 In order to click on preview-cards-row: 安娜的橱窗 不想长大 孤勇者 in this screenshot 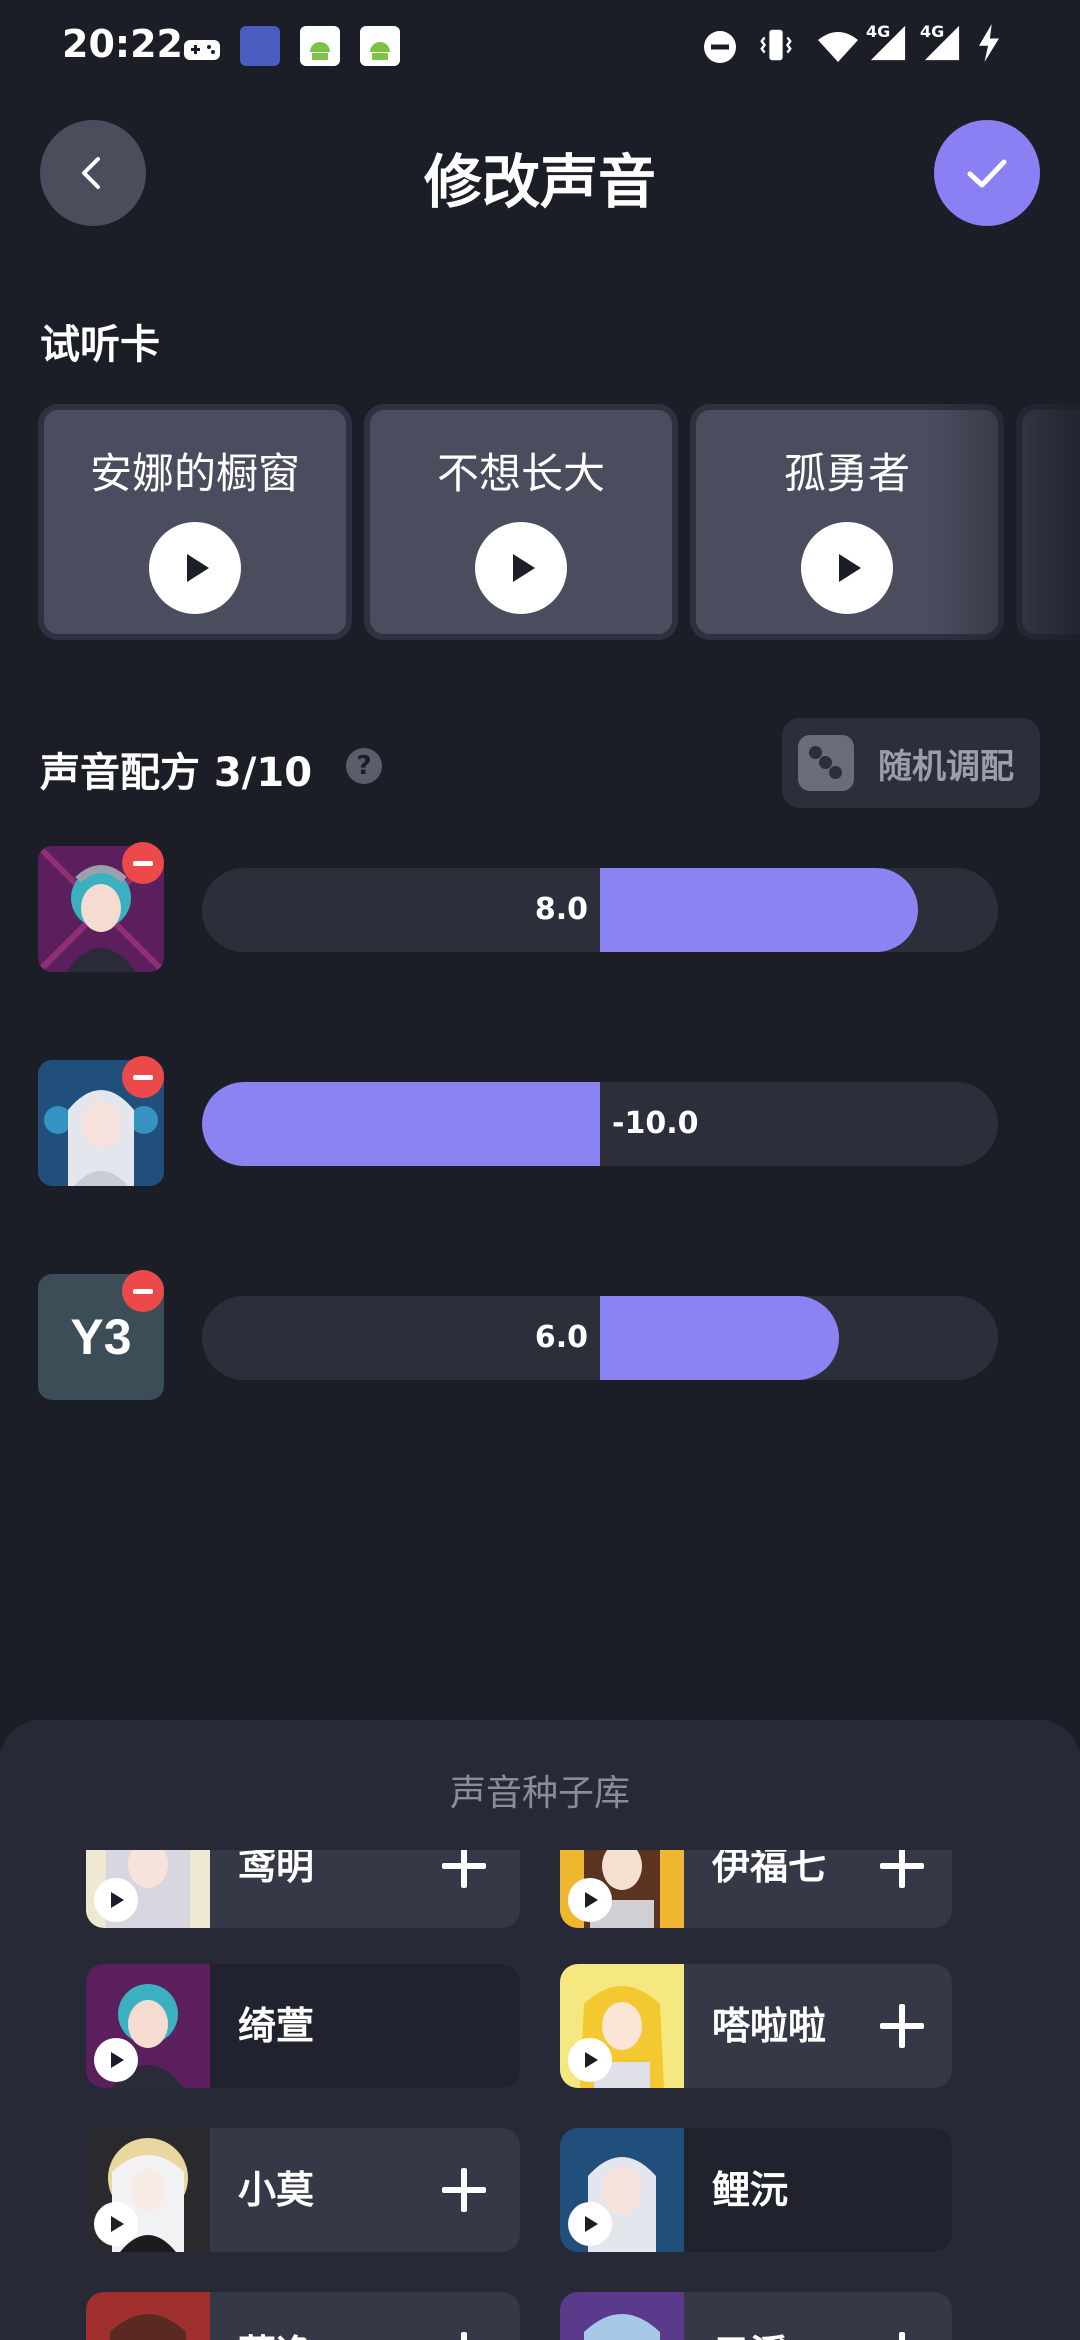, I will do `click(559, 522)`.